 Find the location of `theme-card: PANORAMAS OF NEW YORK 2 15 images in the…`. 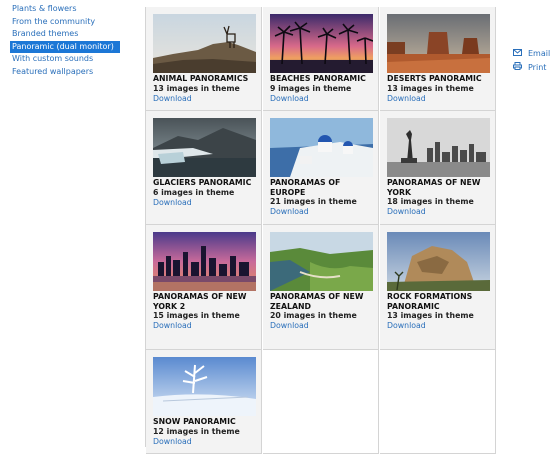

theme-card: PANORAMAS OF NEW YORK 2 15 images in the… is located at coordinates (204, 287).